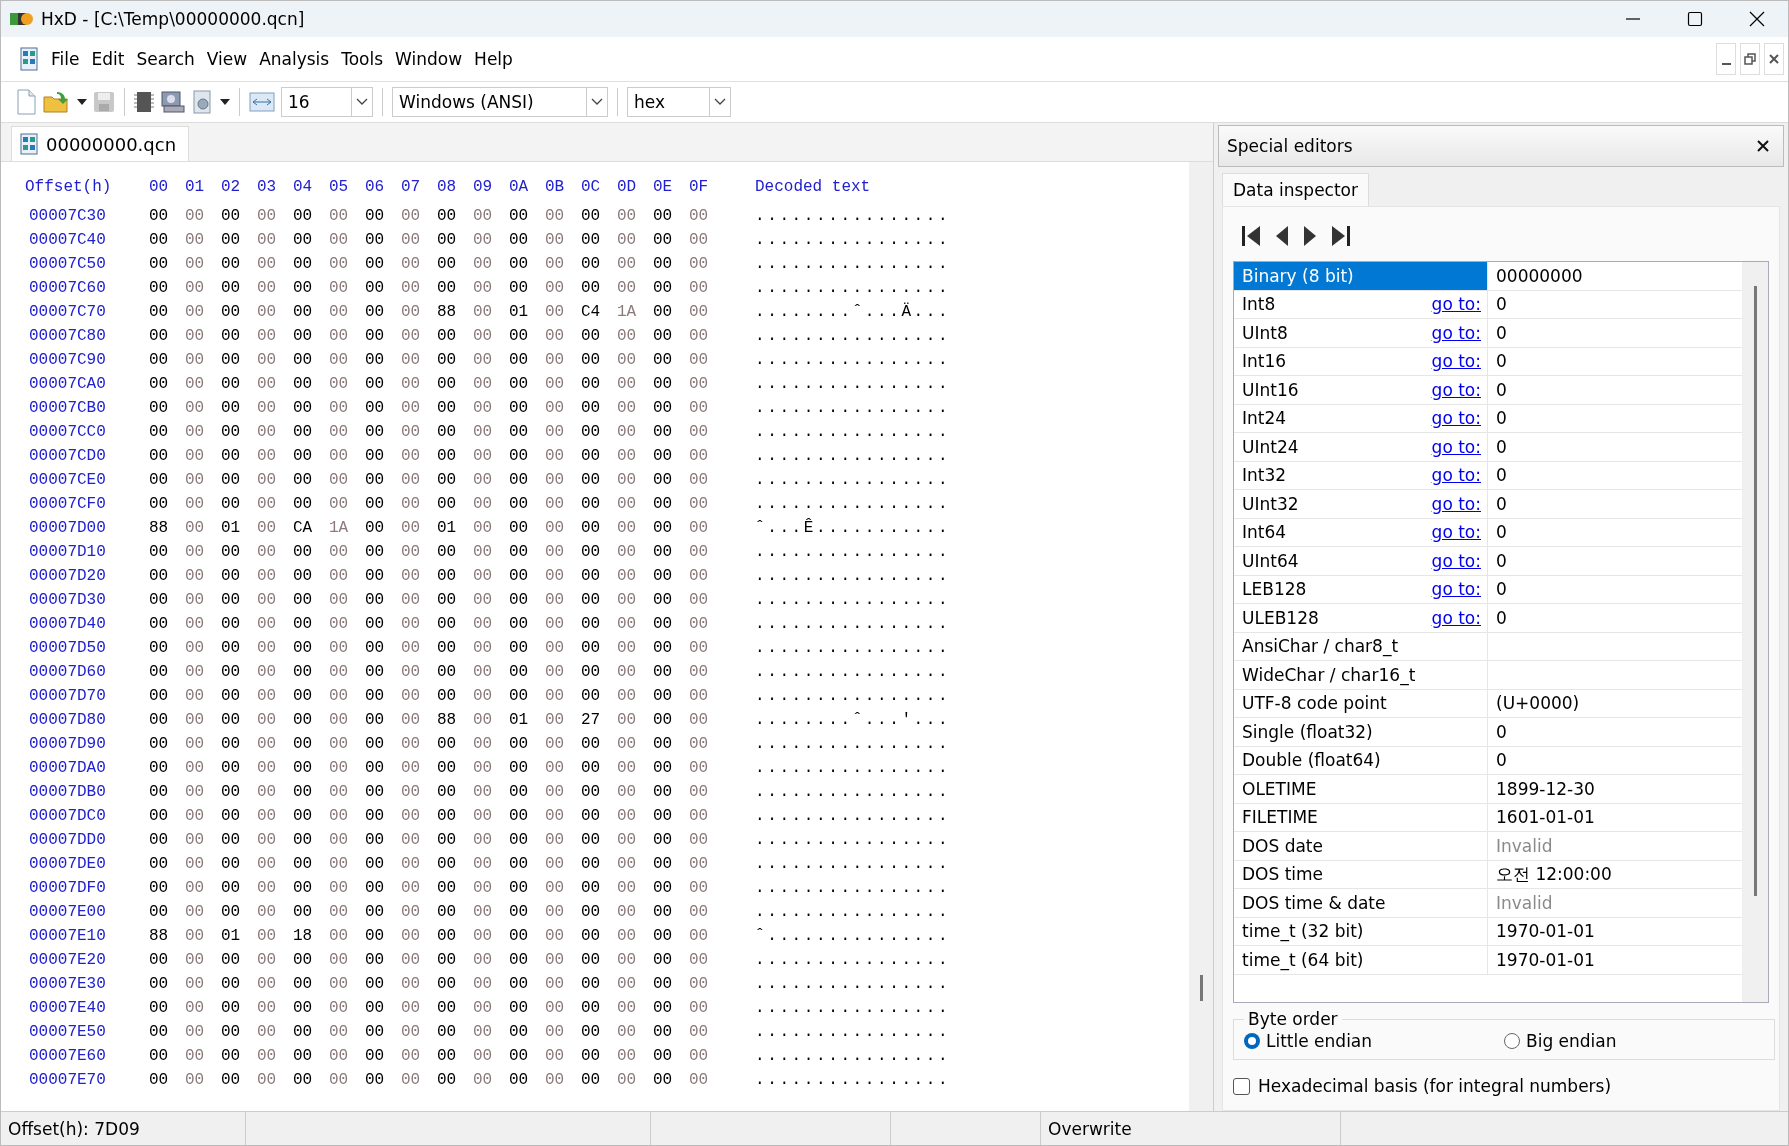 Image resolution: width=1789 pixels, height=1146 pixels. I want to click on open-folder-icon, so click(57, 102).